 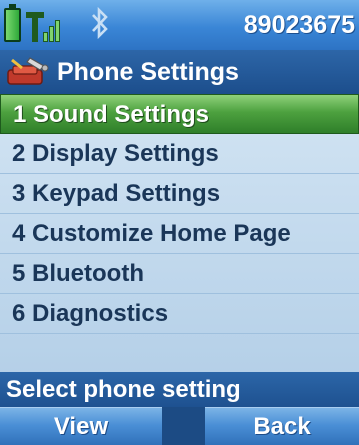 What do you see at coordinates (45, 25) in the screenshot?
I see `signal-strength-icon` at bounding box center [45, 25].